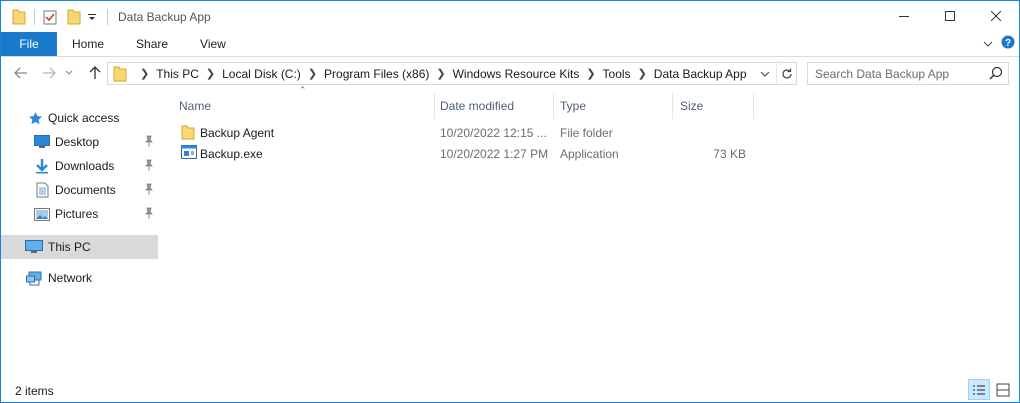 The height and width of the screenshot is (403, 1020). Describe the element at coordinates (34, 247) in the screenshot. I see `computer-icon` at that location.